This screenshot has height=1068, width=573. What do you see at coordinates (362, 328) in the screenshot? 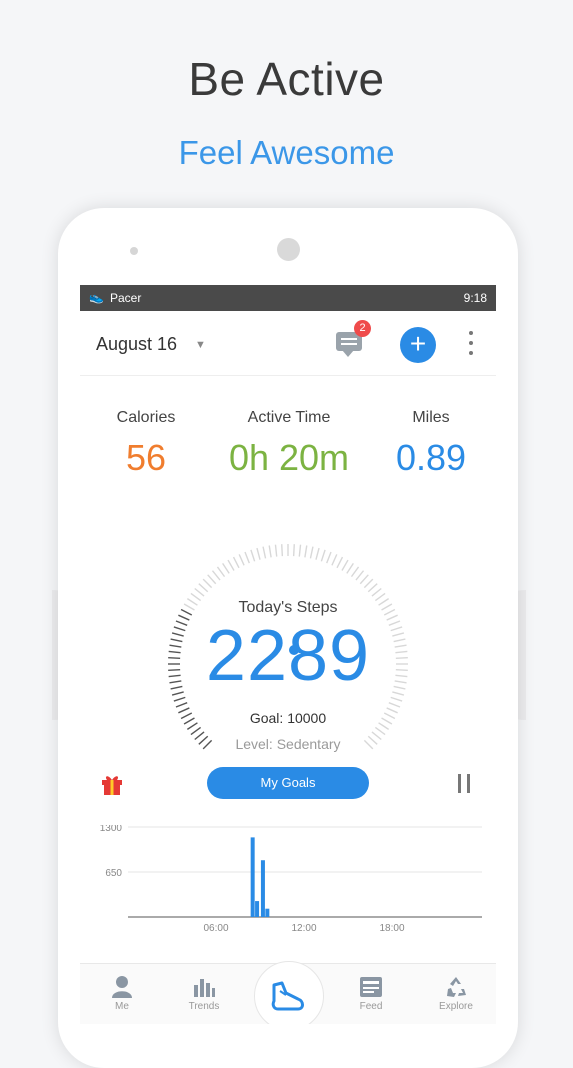
I see `message-count-badge: 2` at bounding box center [362, 328].